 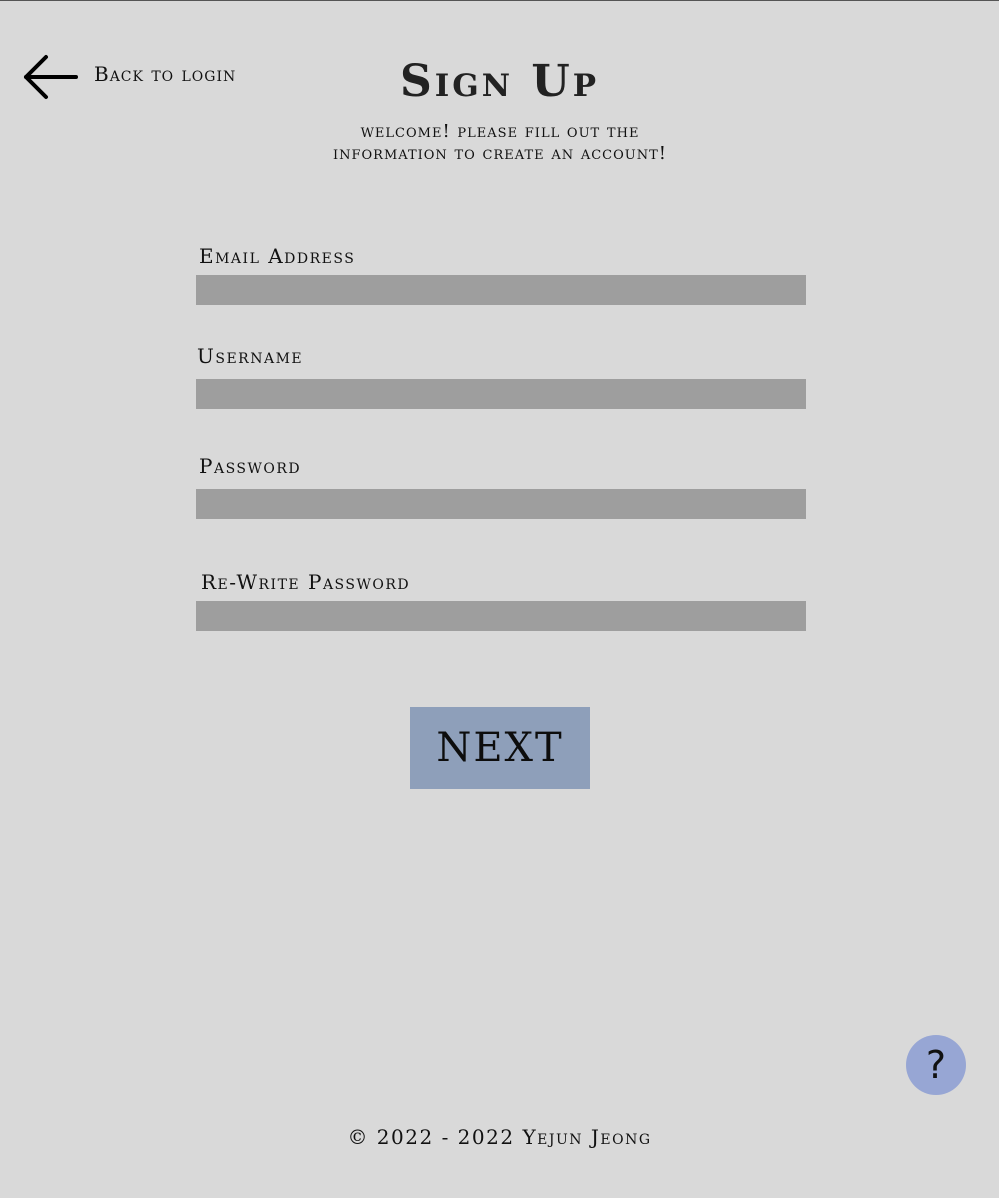 I want to click on email-label: Email Address, so click(x=277, y=256).